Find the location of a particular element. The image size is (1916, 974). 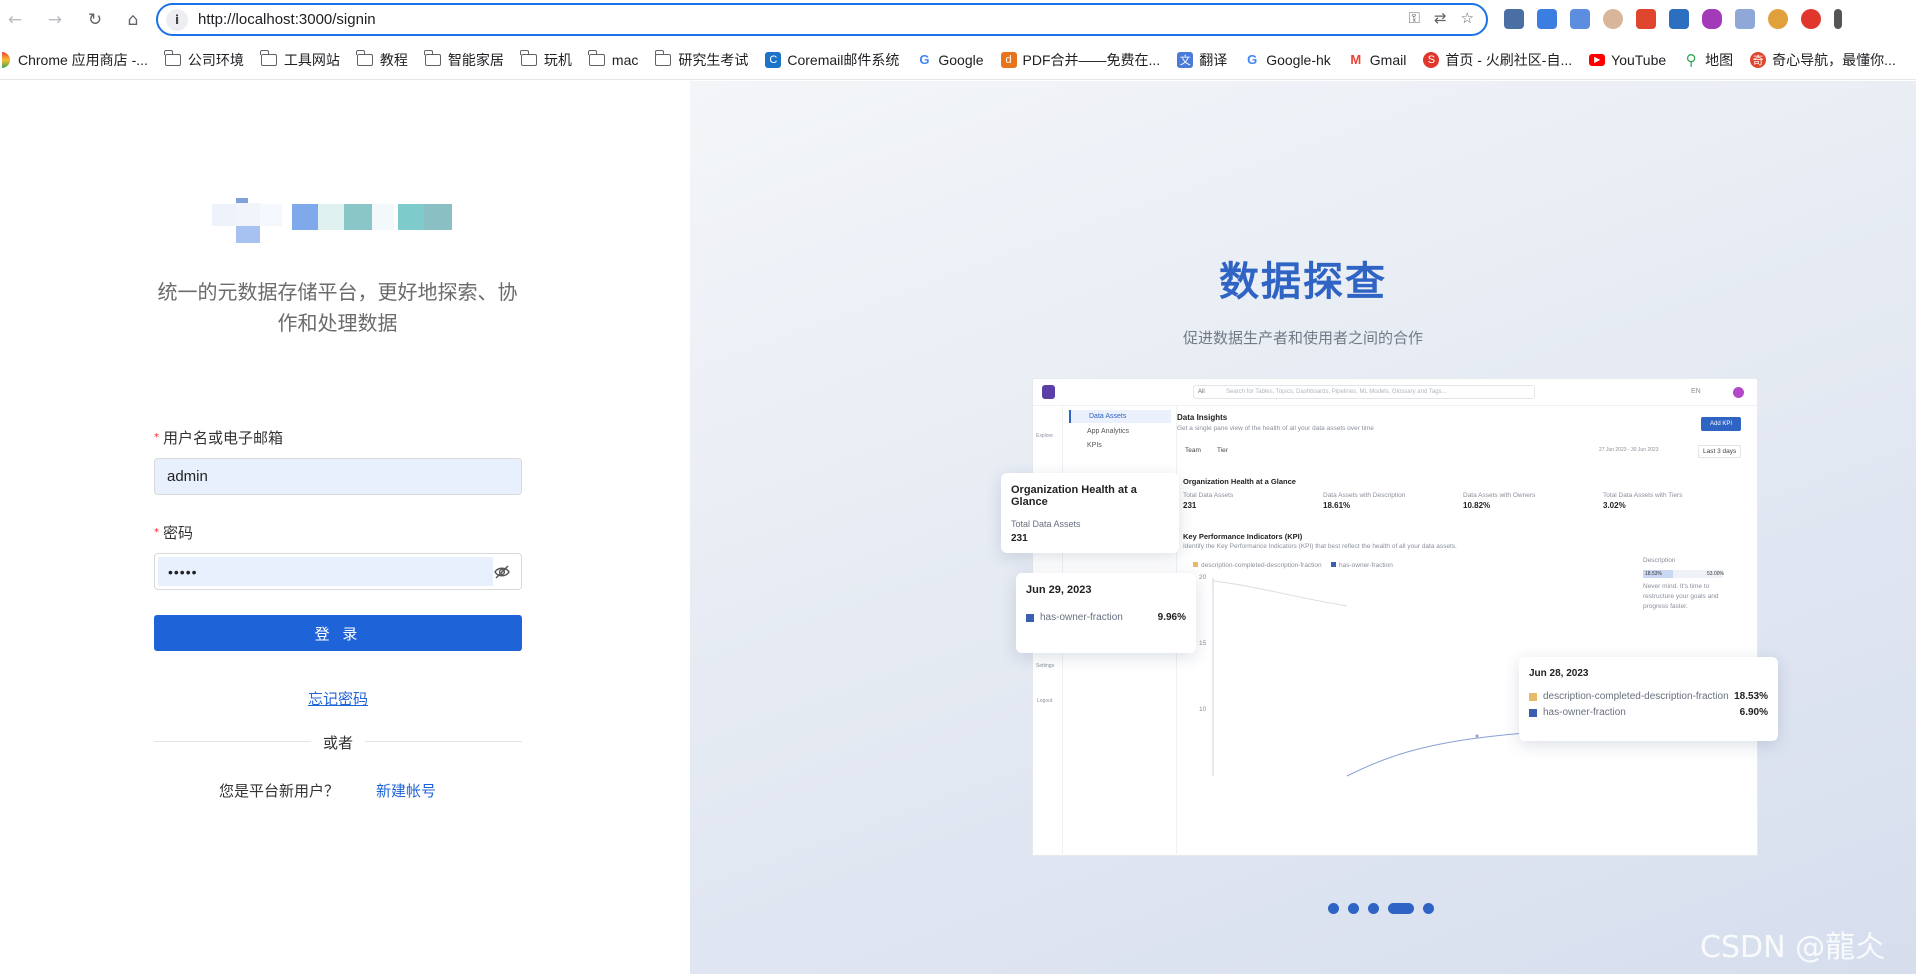

bookmark-label: 玩机 is located at coordinates (557, 59).